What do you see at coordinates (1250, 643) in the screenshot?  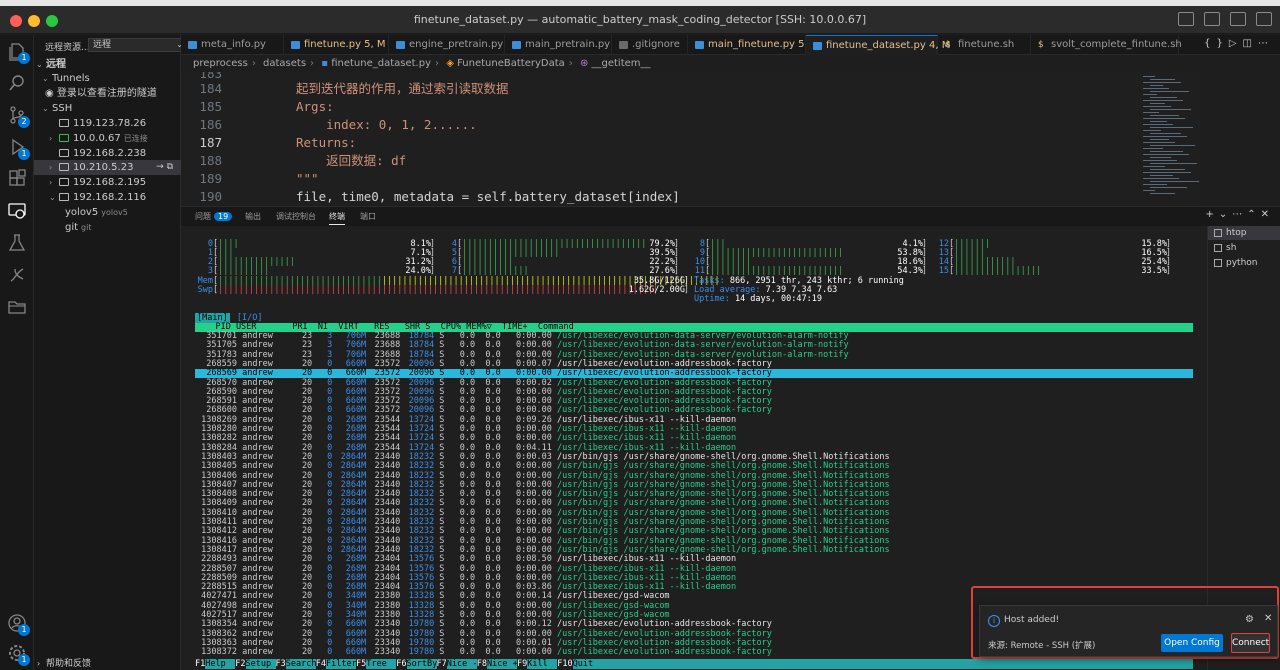 I see `connect-button: Connect` at bounding box center [1250, 643].